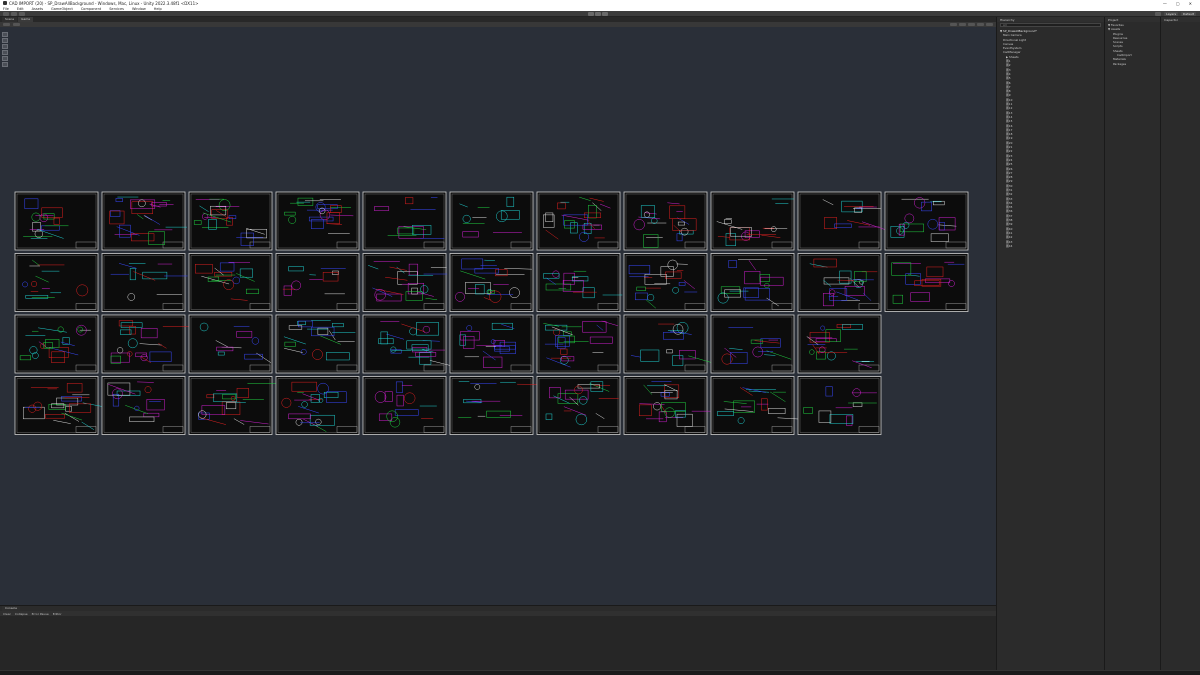  Describe the element at coordinates (1158, 14) in the screenshot. I see `search-icon` at that location.